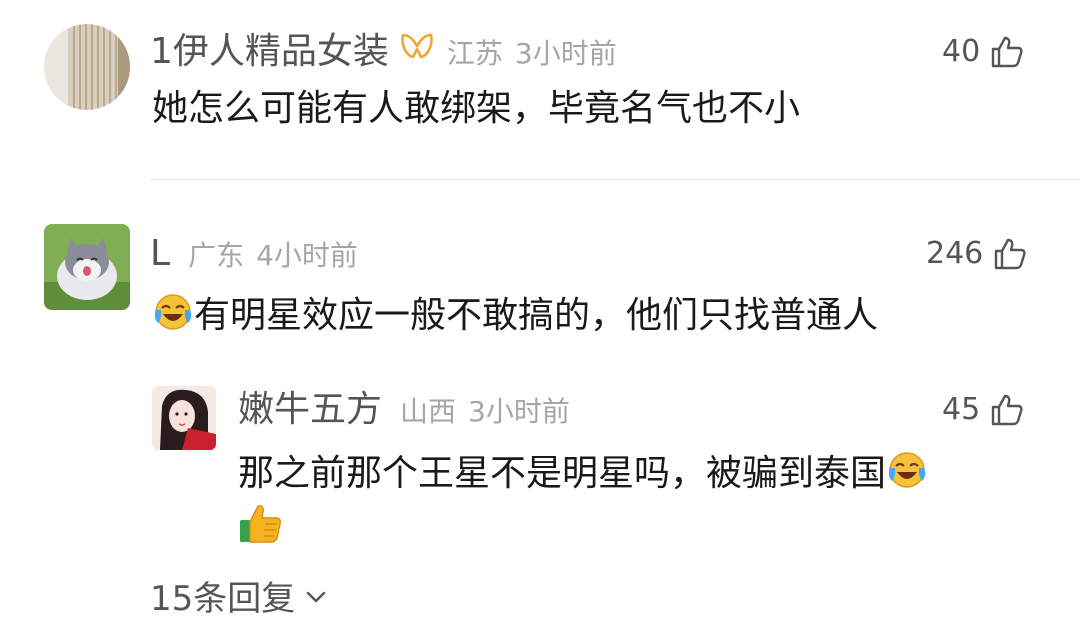 The width and height of the screenshot is (1080, 628). Describe the element at coordinates (983, 52) in the screenshot. I see `like-button: 40` at that location.